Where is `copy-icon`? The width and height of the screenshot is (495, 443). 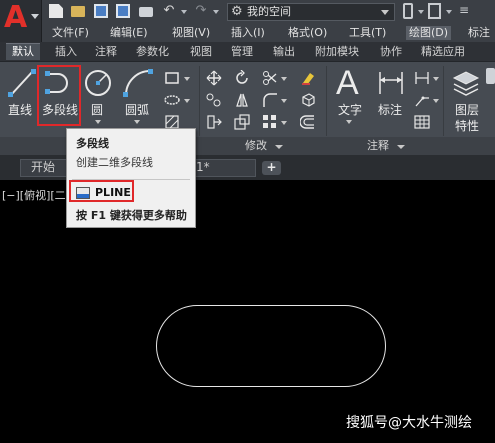
copy-icon is located at coordinates (214, 100).